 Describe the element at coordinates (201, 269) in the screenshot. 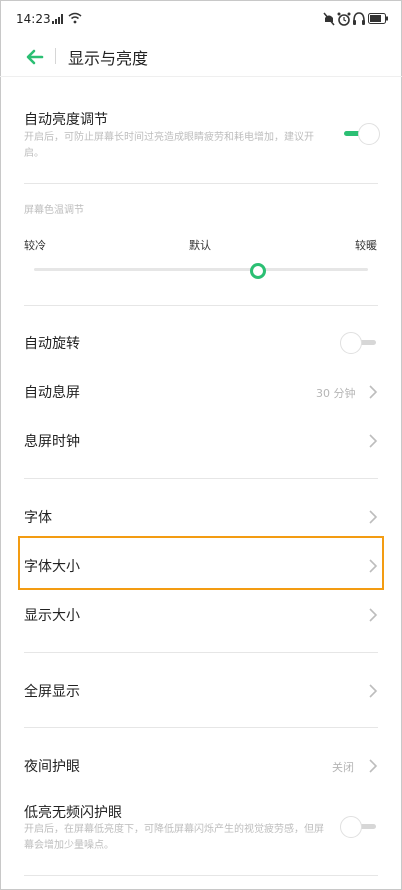

I see `color-temp-slider-track` at that location.